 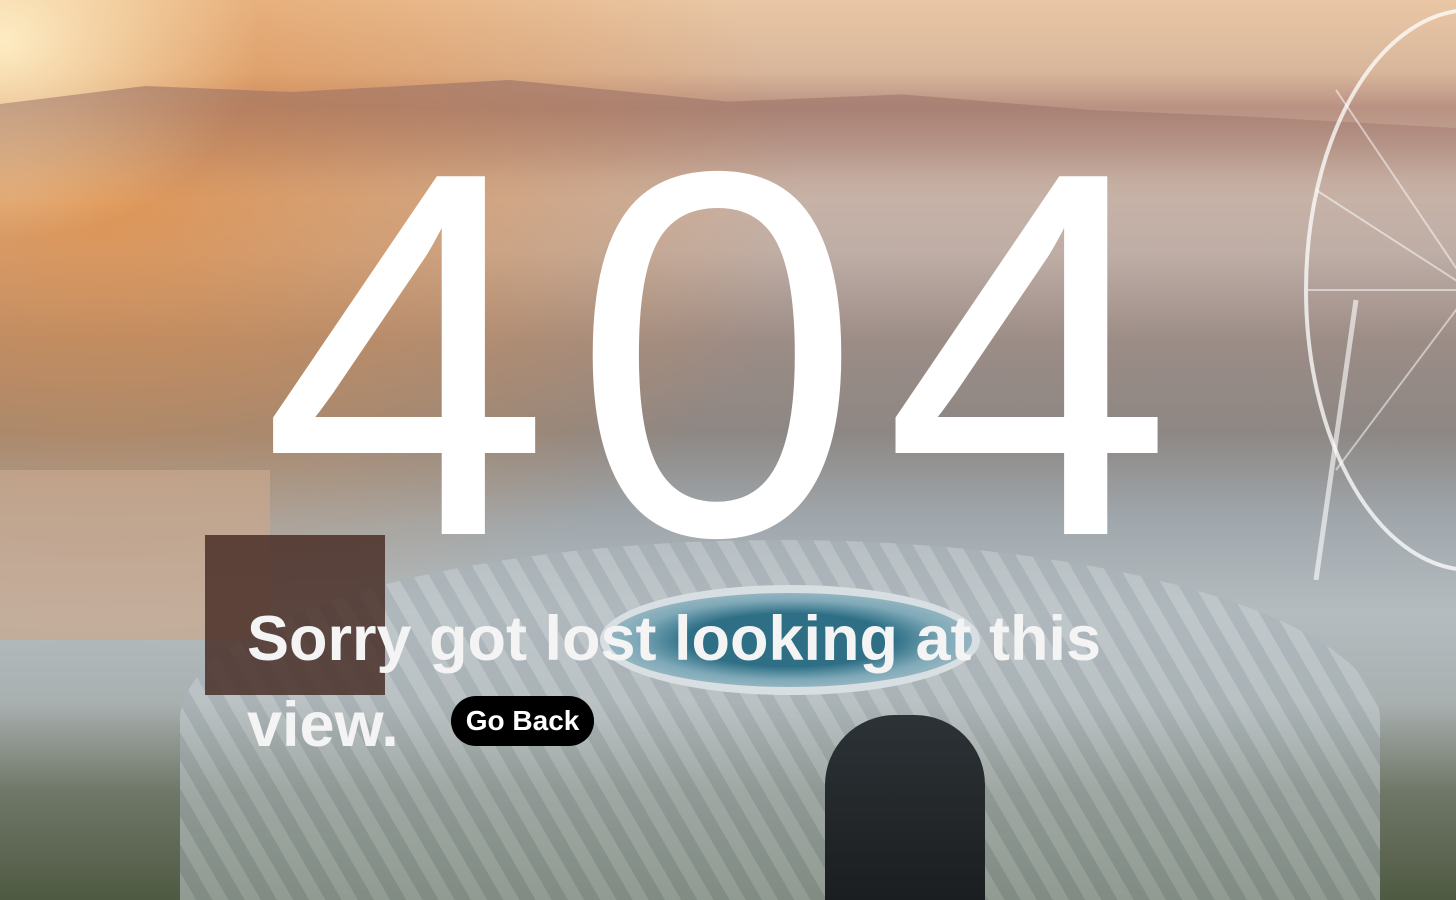 I want to click on error-message: Sorry got lost looking at this view., so click(x=674, y=682).